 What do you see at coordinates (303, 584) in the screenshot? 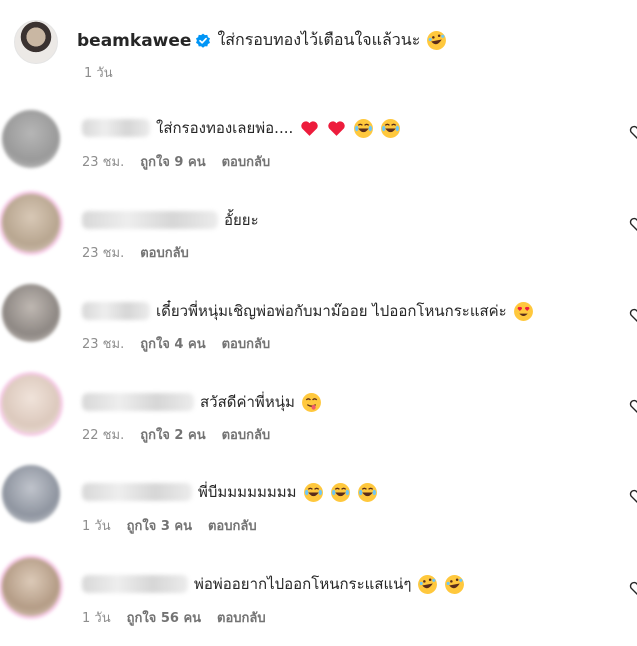
I see `comment-text: พ่อพ่ออยากไปออกโหนกระแสแน่ๆ` at bounding box center [303, 584].